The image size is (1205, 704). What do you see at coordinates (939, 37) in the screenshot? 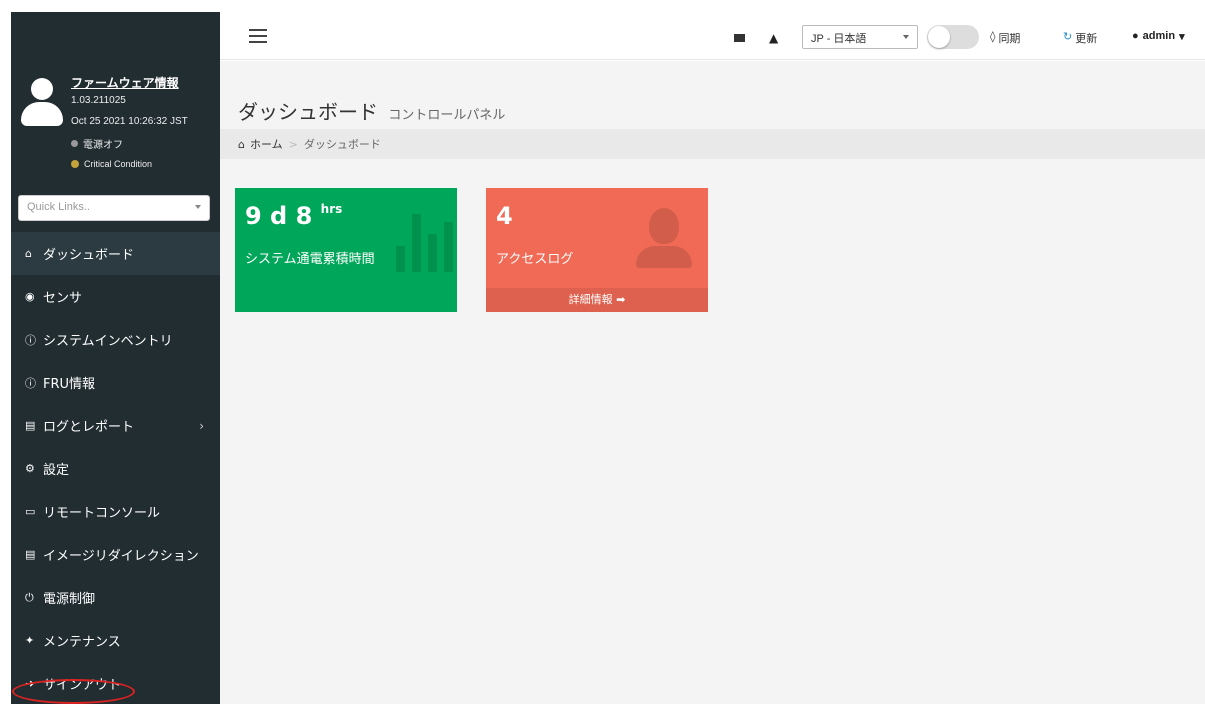
I see `toggle-knob` at bounding box center [939, 37].